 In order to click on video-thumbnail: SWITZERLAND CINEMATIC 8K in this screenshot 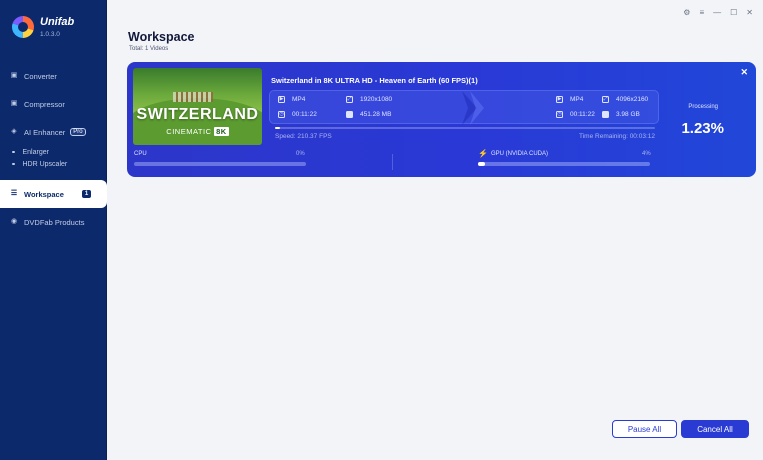, I will do `click(197, 106)`.